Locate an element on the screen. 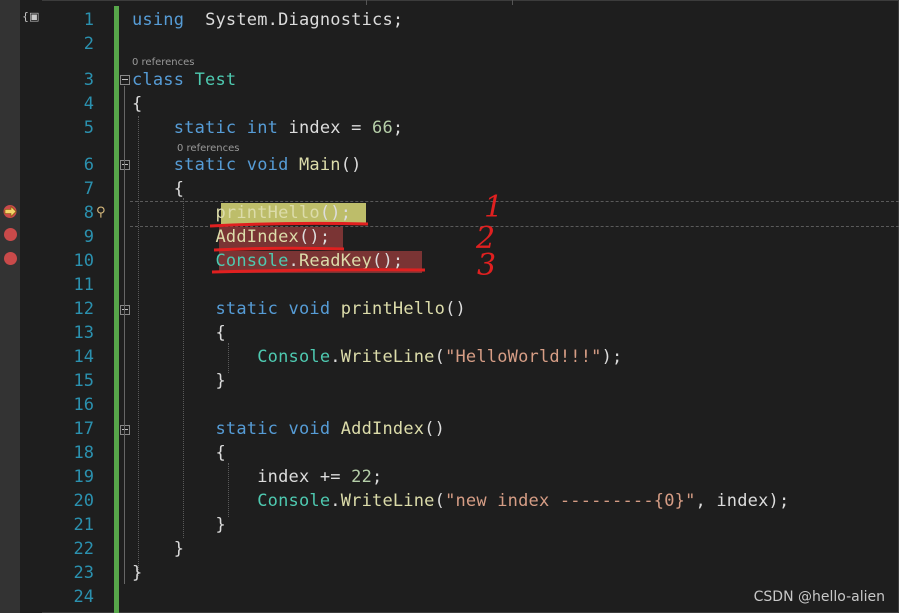 The width and height of the screenshot is (899, 613). watermark: CSDN @hello-alien is located at coordinates (819, 597).